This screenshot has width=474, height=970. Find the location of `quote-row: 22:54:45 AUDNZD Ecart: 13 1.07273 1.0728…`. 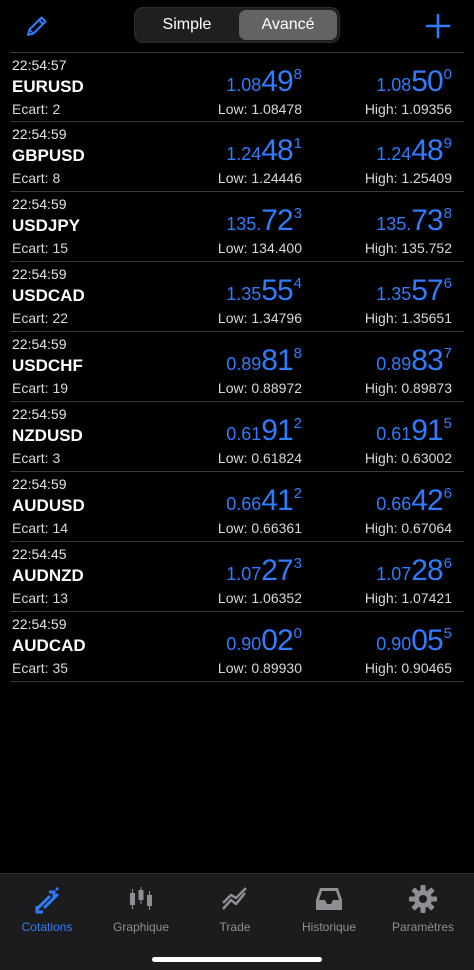

quote-row: 22:54:45 AUDNZD Ecart: 13 1.07273 1.0728… is located at coordinates (237, 577).